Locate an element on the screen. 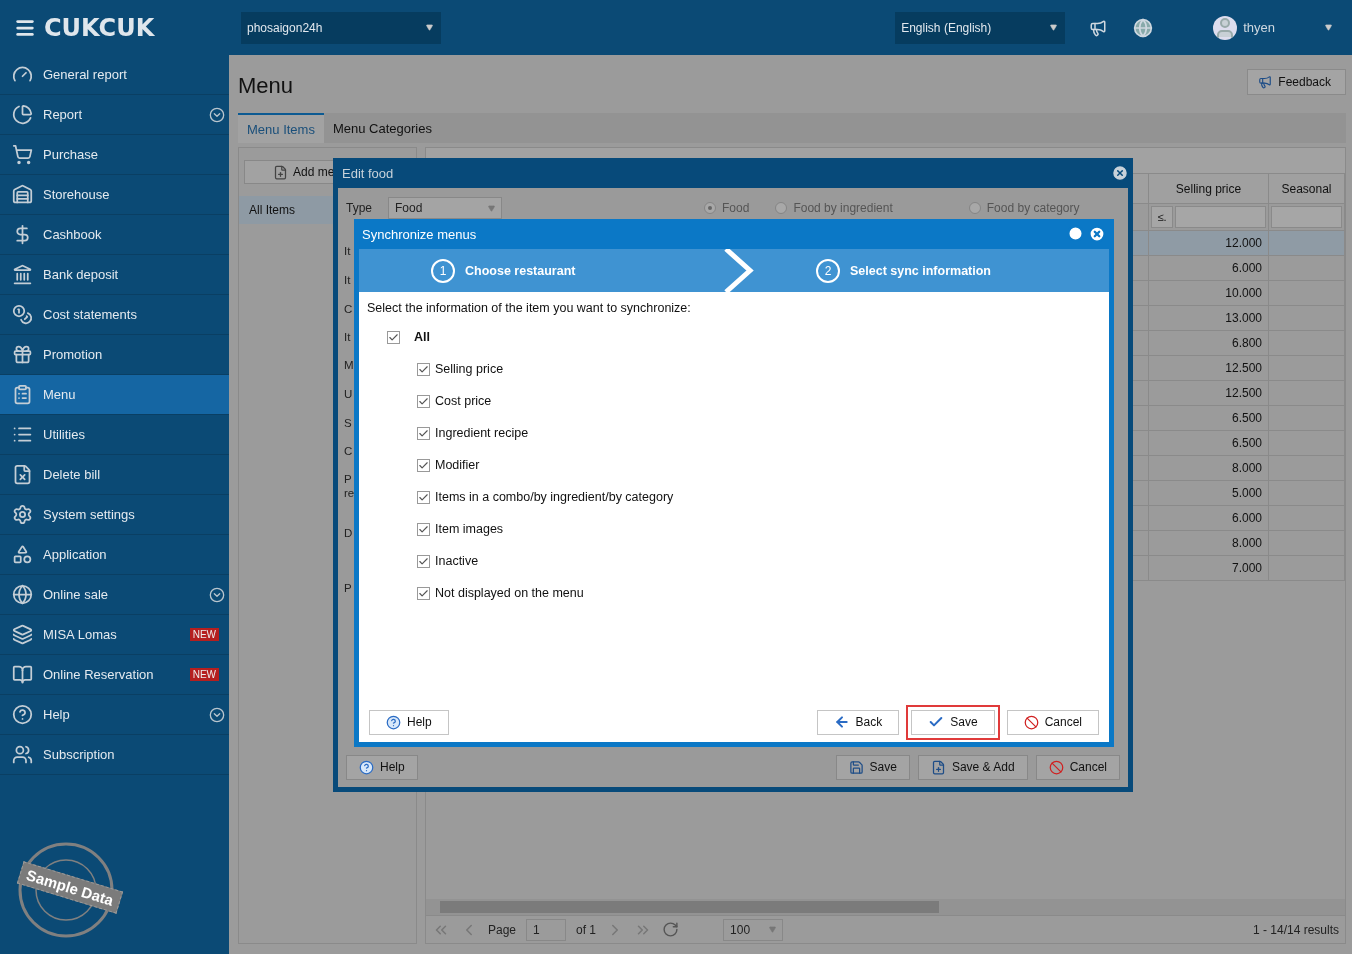 The height and width of the screenshot is (954, 1352). logo: CUKCUK is located at coordinates (99, 27).